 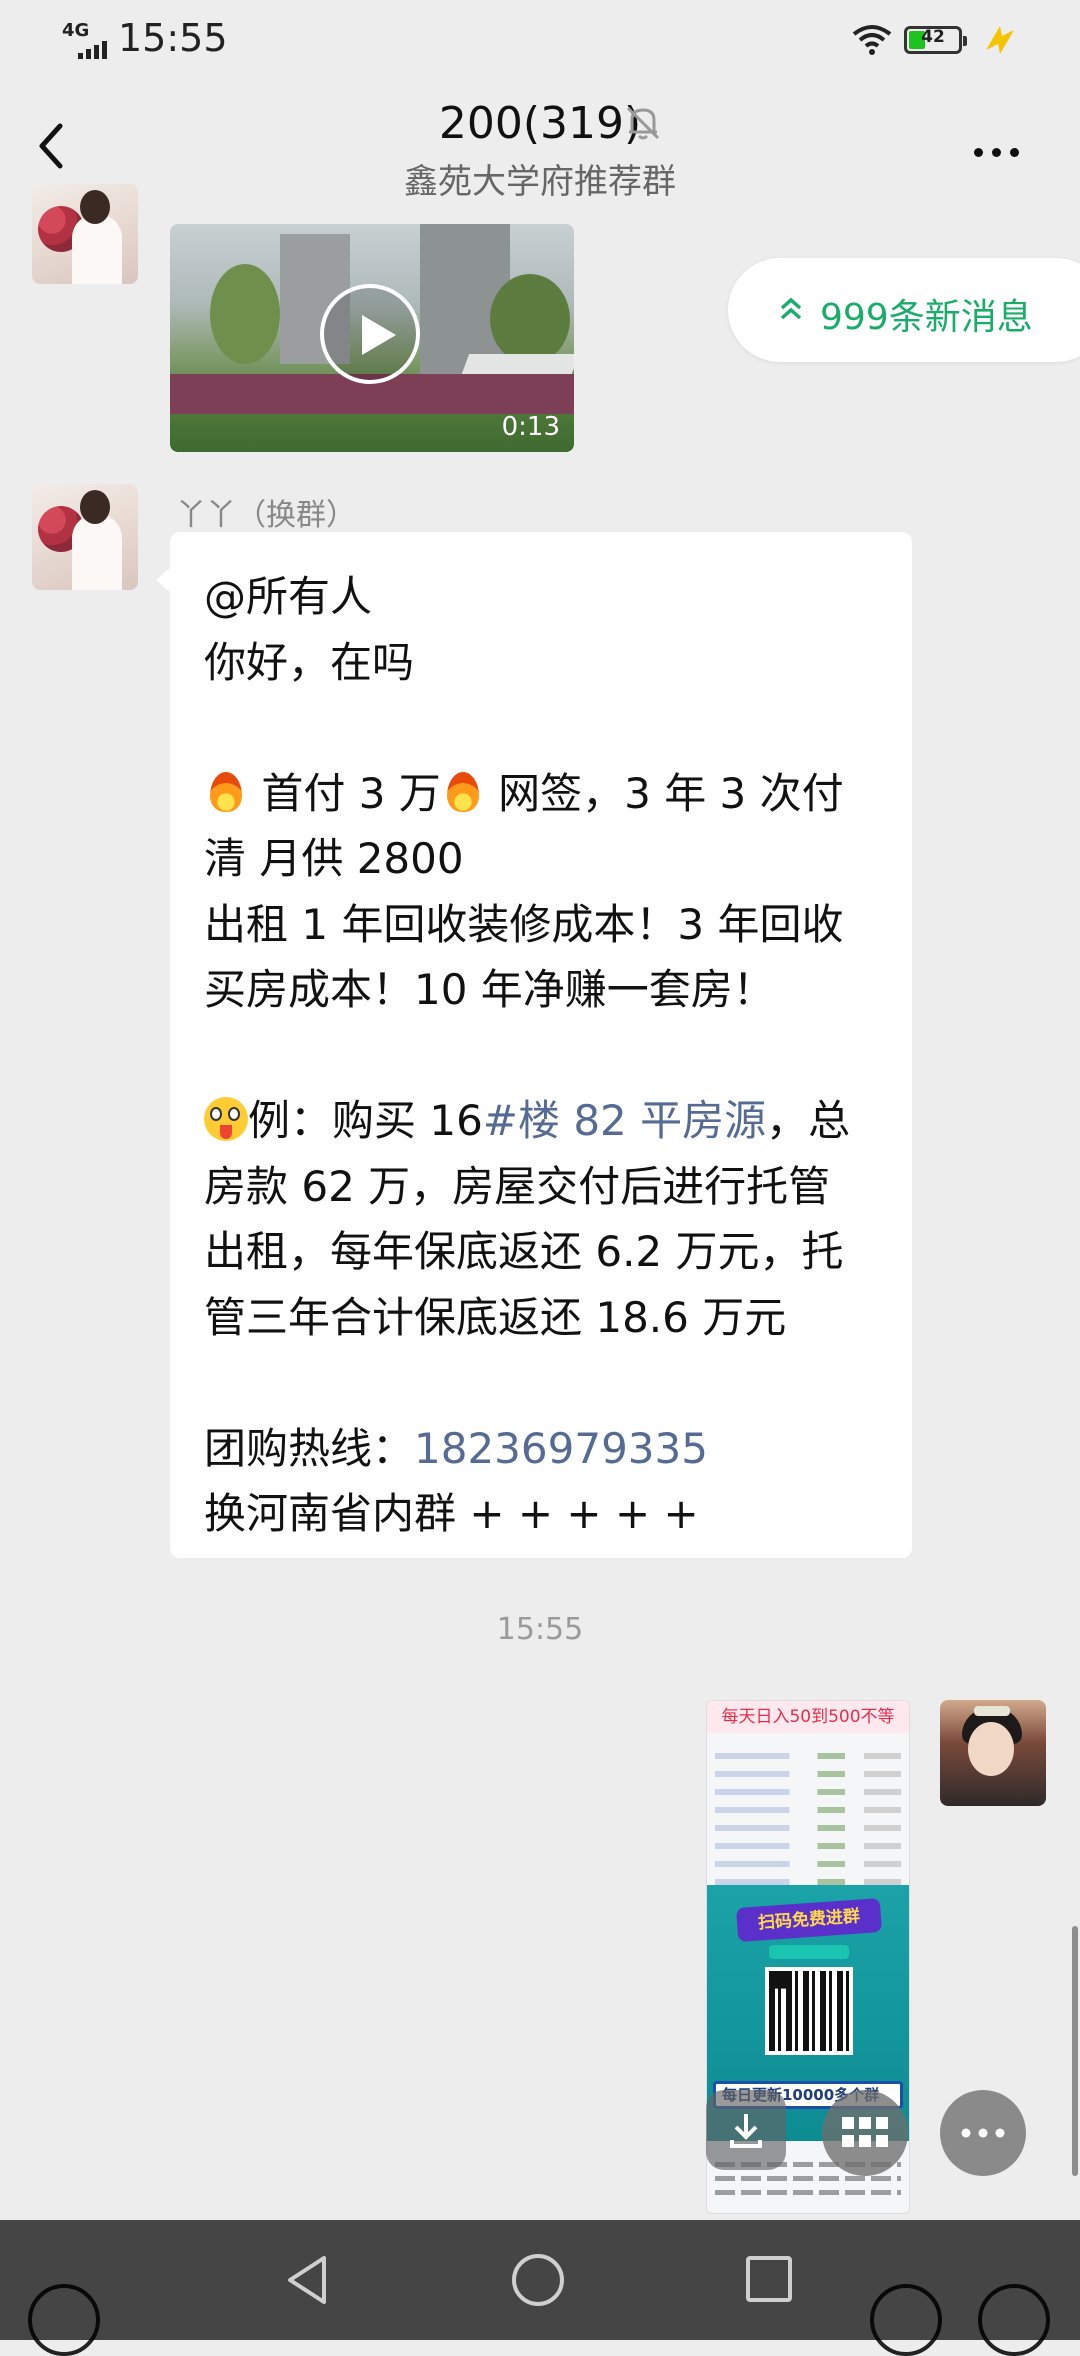 I want to click on hashtag-link: #楼 82 平房源, so click(x=624, y=1120).